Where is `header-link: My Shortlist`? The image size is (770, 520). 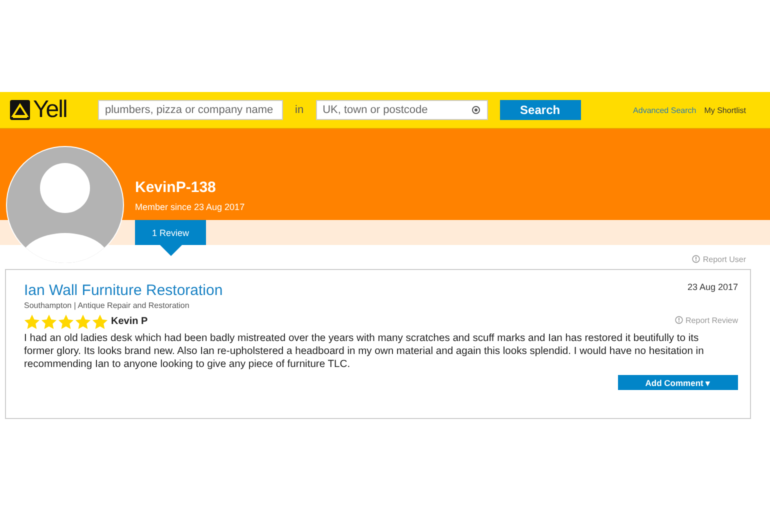 header-link: My Shortlist is located at coordinates (725, 110).